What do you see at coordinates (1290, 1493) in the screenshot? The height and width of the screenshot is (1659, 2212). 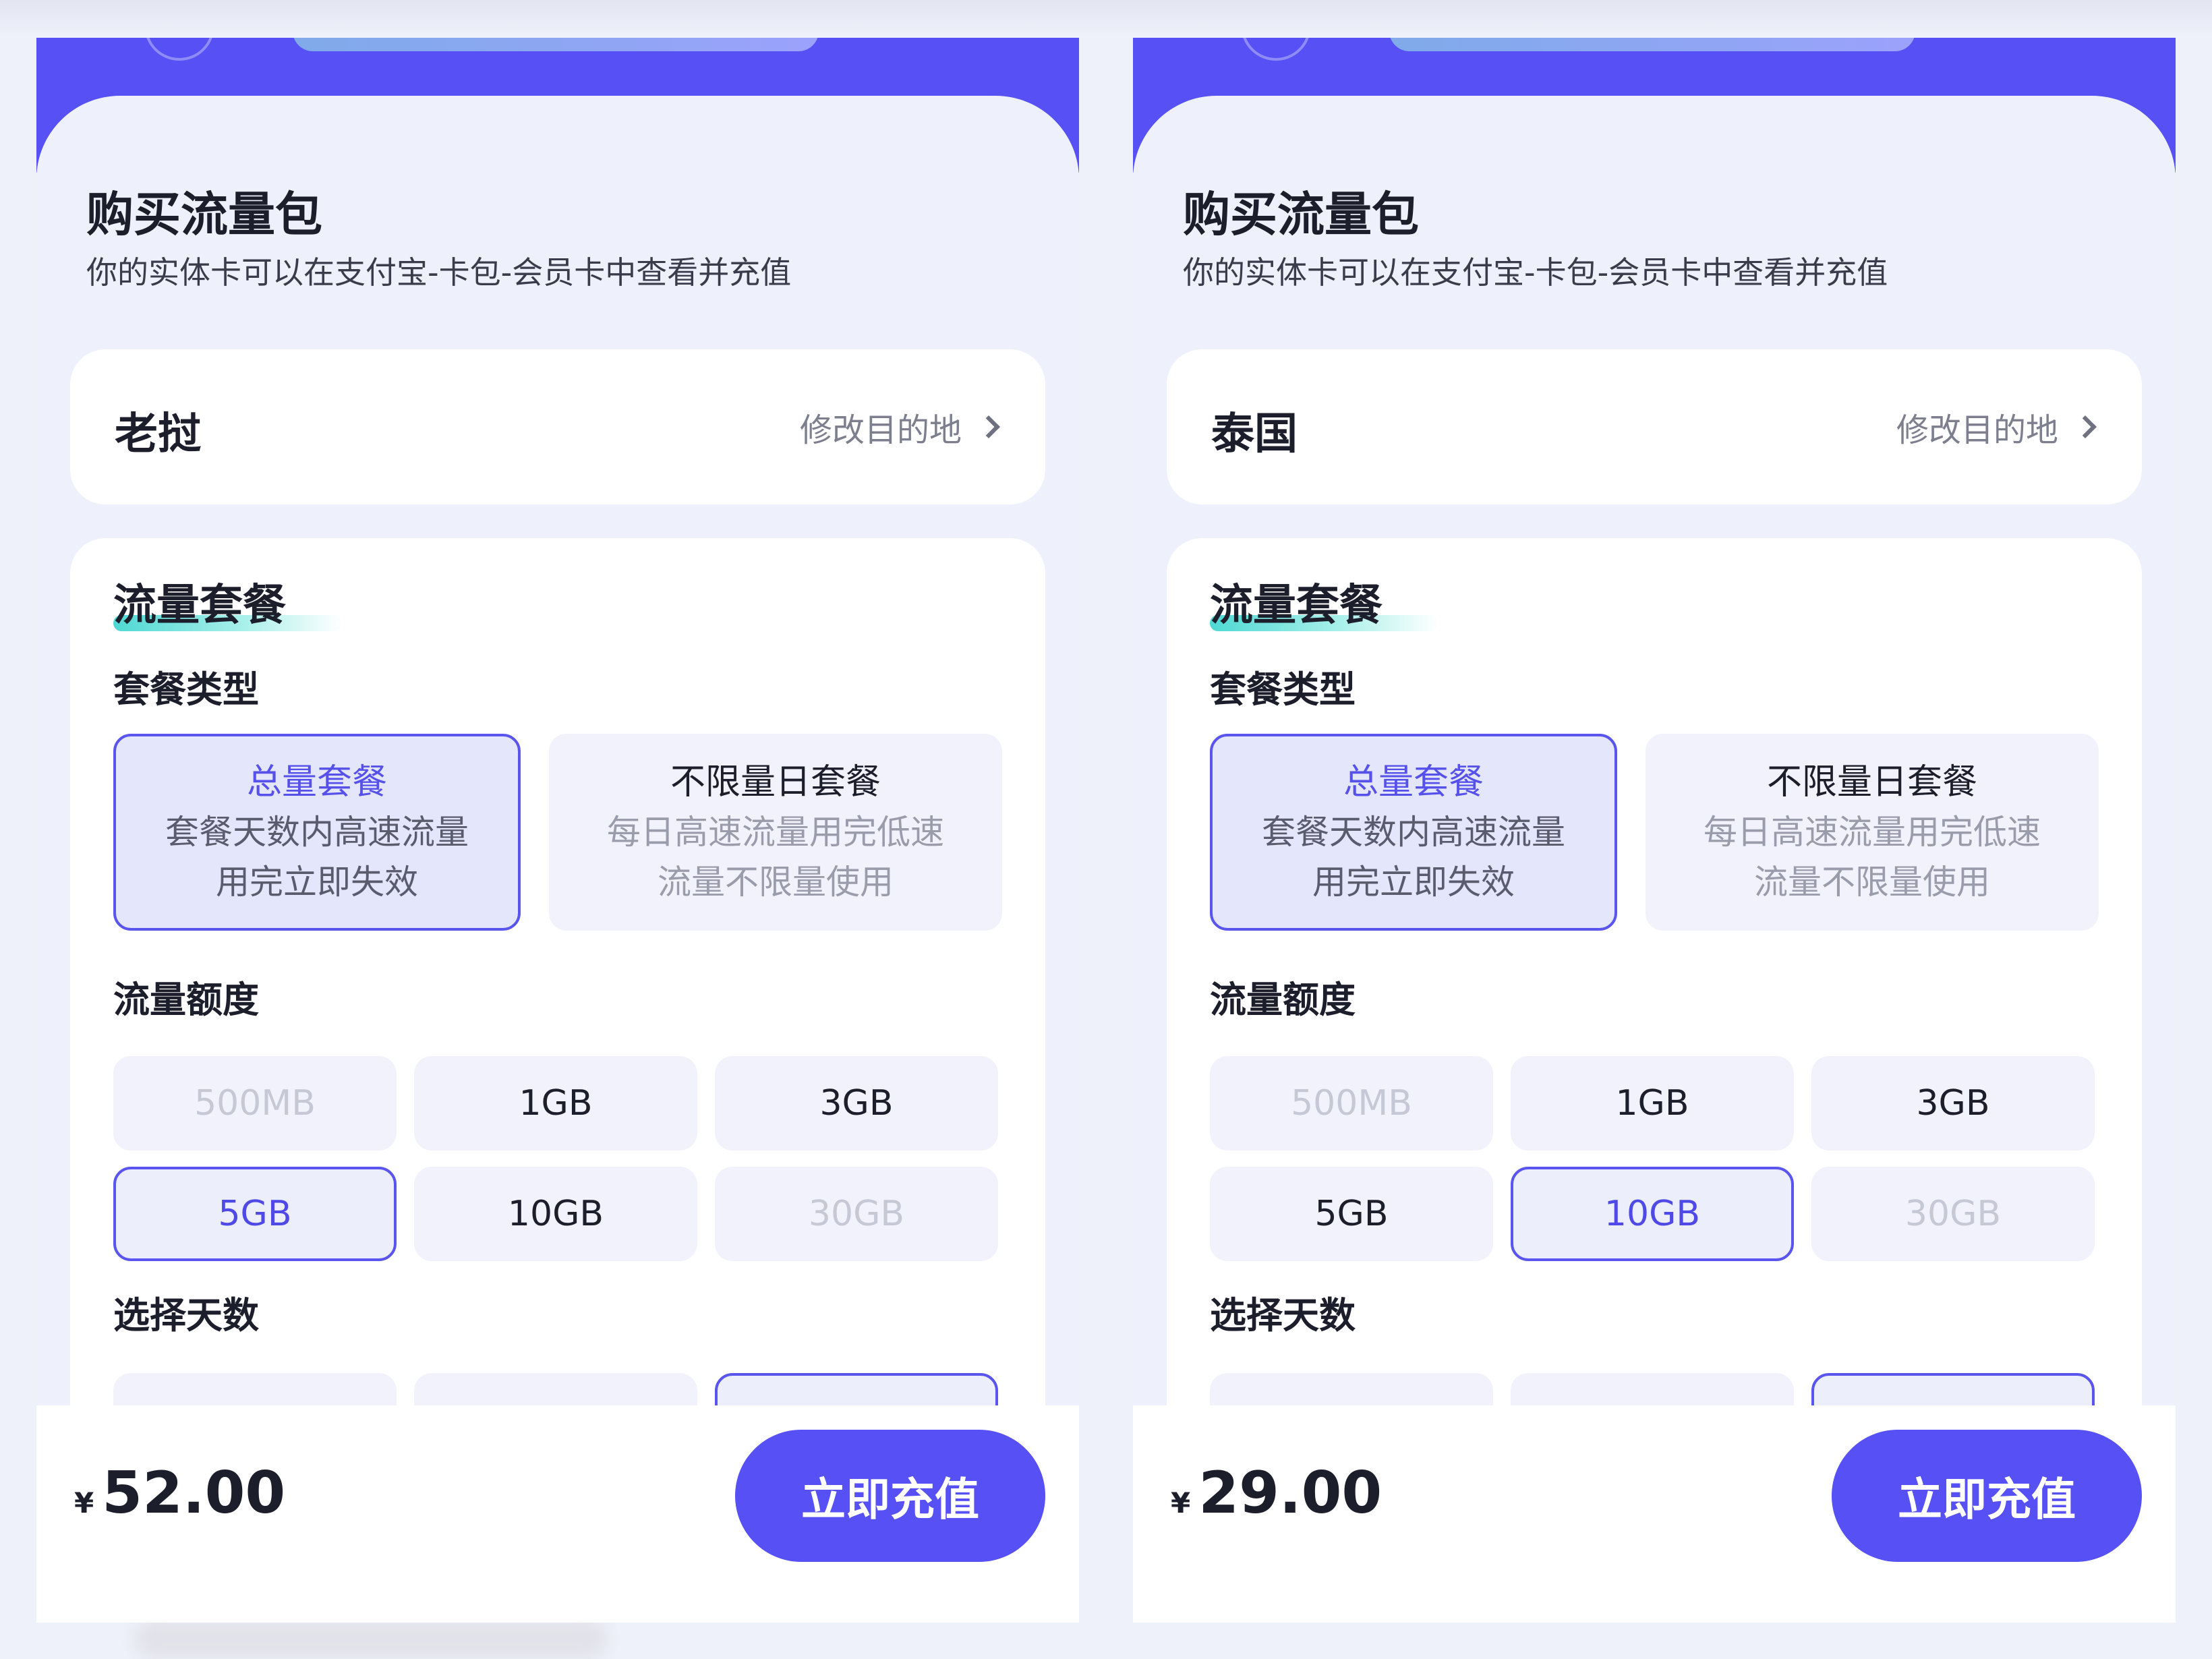 I see `price-amount: 29.00` at bounding box center [1290, 1493].